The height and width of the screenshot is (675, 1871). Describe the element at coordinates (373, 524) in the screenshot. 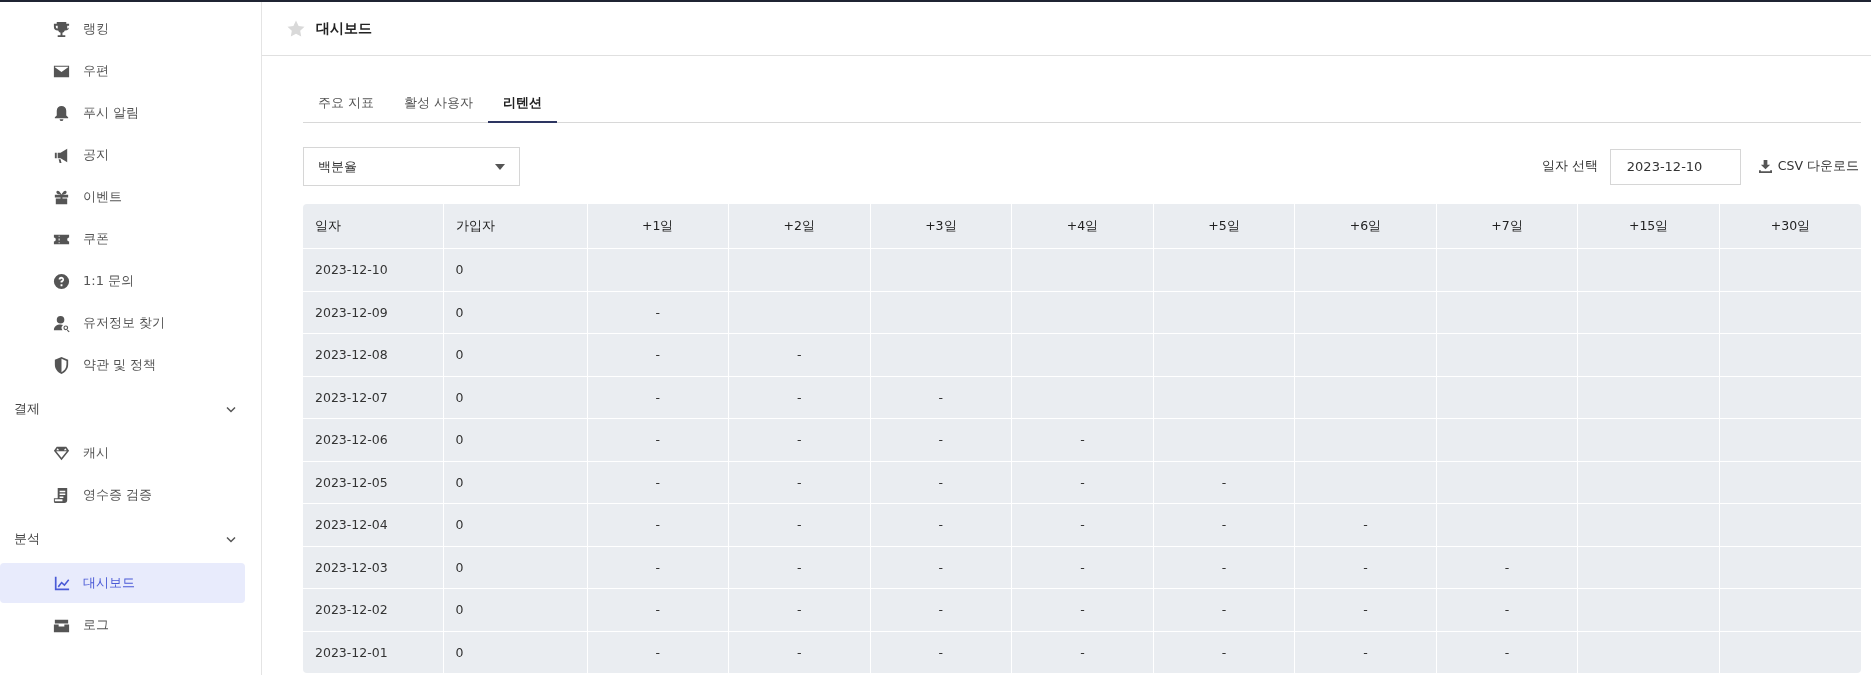

I see `table-cell: 2023-12-04` at that location.